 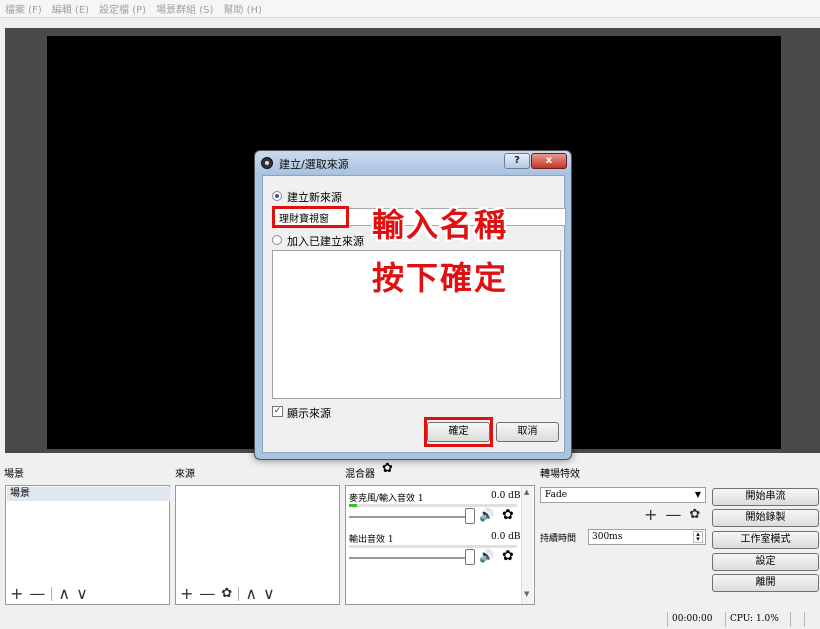 I want to click on mixer-panel: 麥克風/輸入音效 1 0.0 dB 🔊 ✿ 輸出音效 1 0.0 dB 🔊 ✿, so click(x=440, y=545).